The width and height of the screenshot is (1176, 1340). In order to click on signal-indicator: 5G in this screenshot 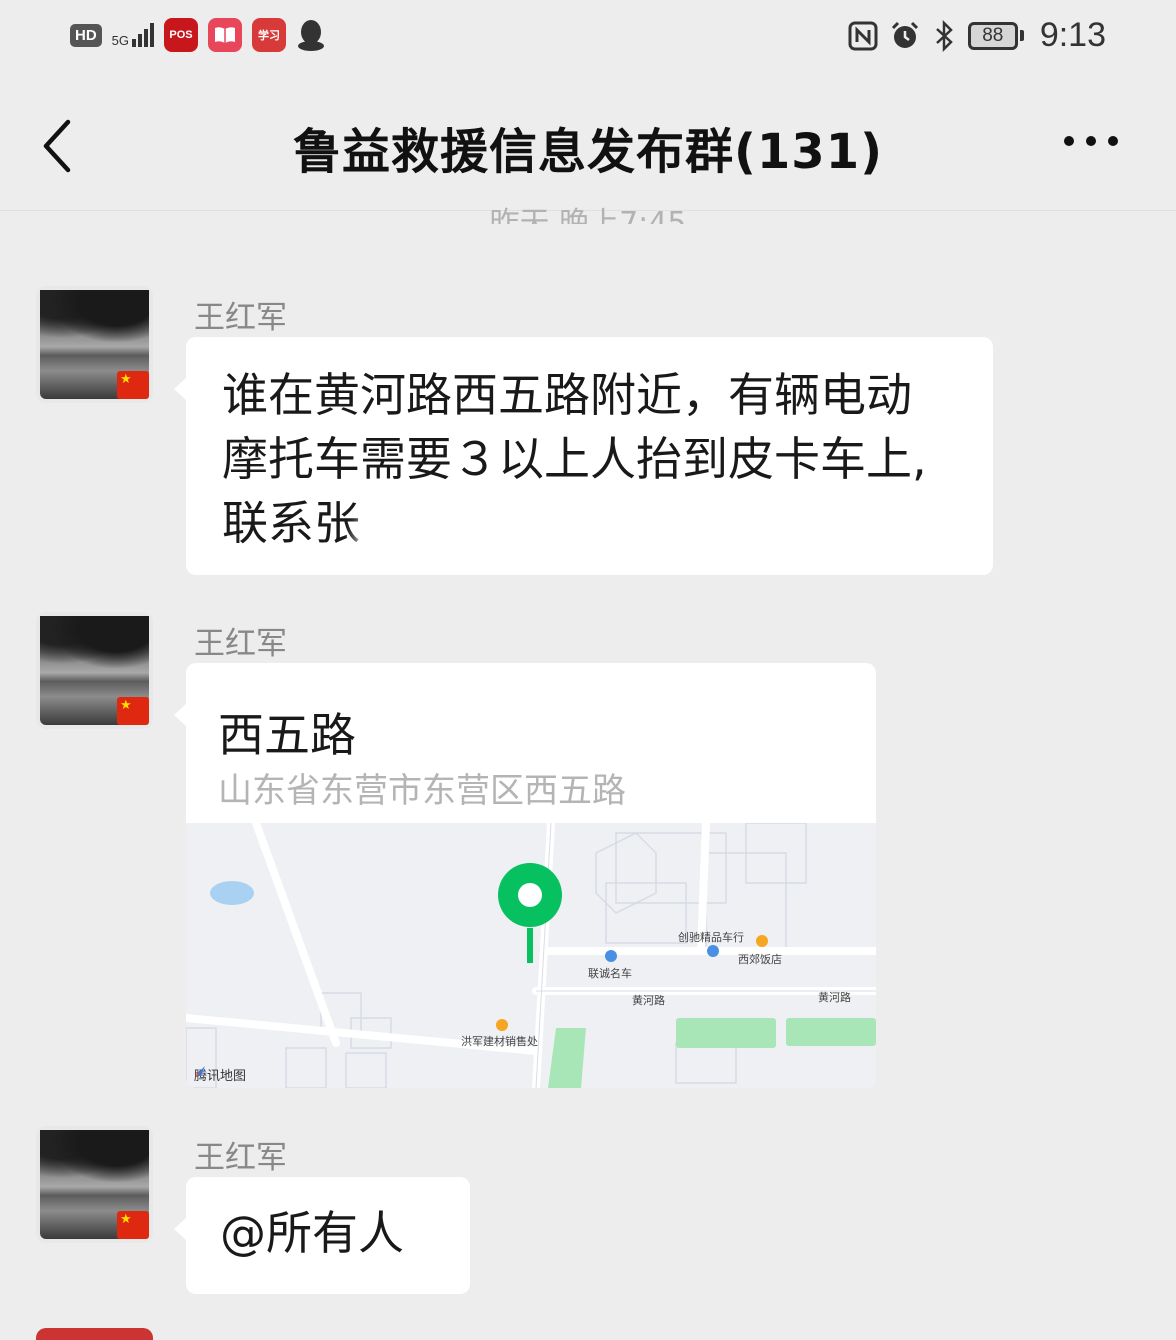, I will do `click(133, 35)`.